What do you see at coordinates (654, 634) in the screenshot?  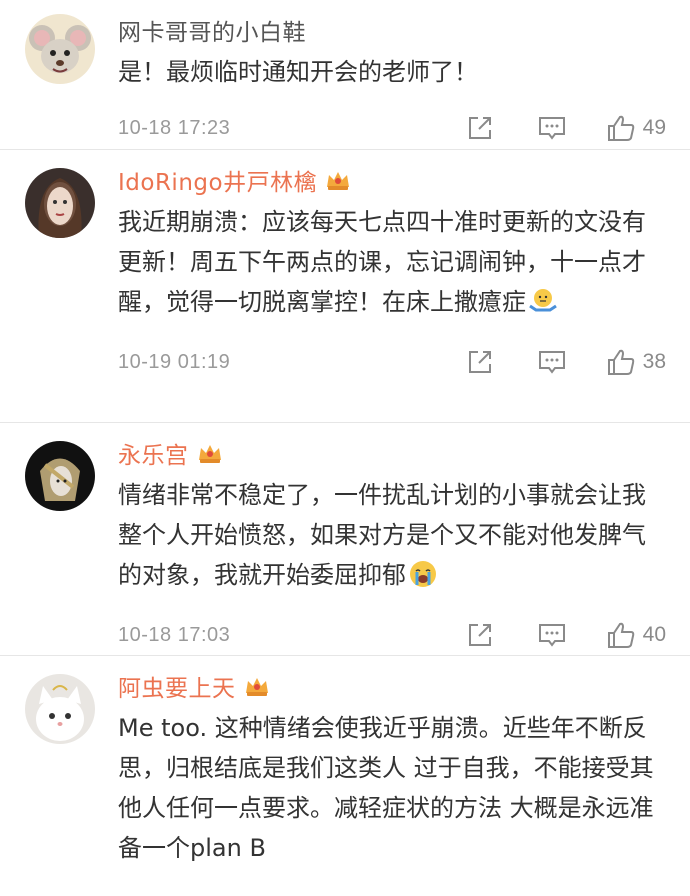 I see `like-count: 40` at bounding box center [654, 634].